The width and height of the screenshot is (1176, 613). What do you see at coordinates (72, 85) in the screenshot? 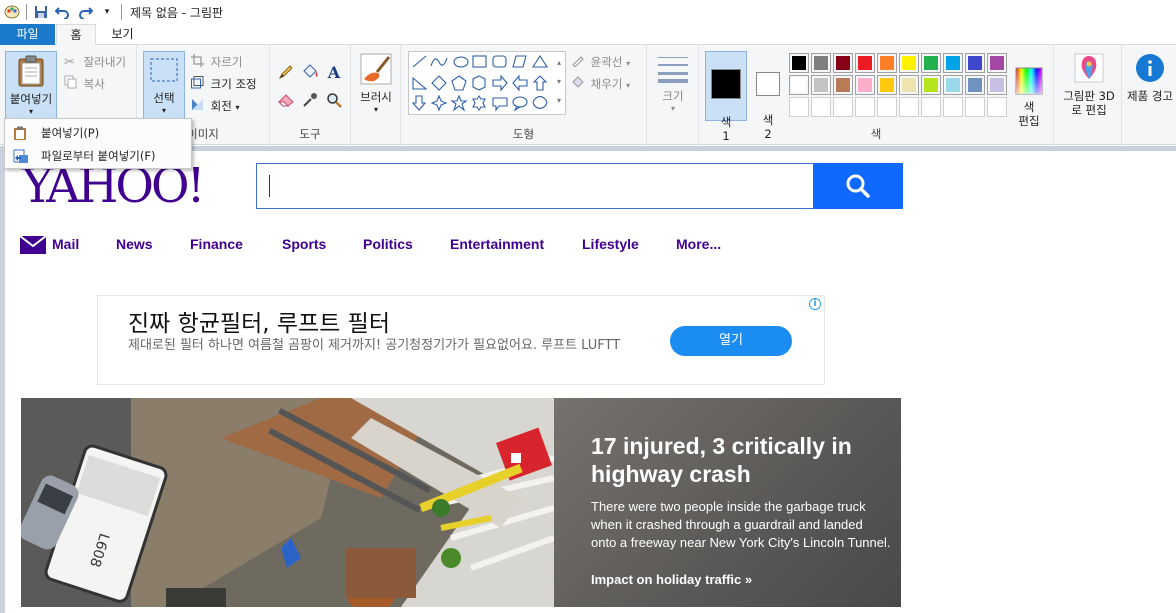
I see `copy-icon` at bounding box center [72, 85].